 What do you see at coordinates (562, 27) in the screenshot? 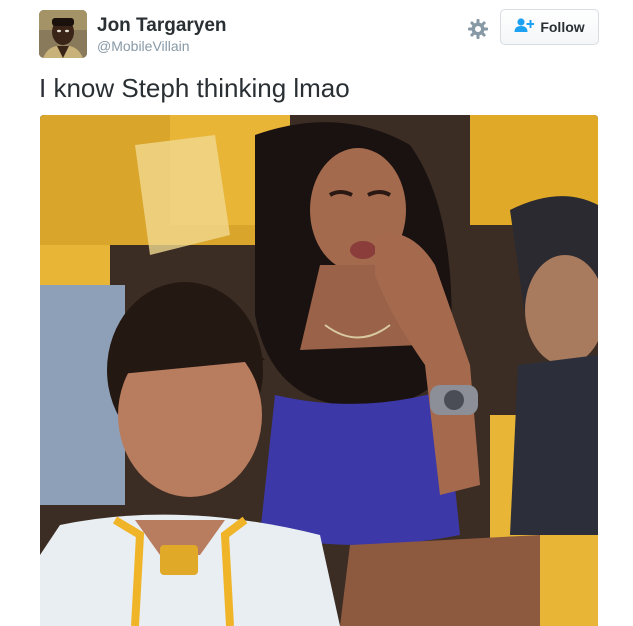
I see `follow-label: Follow` at bounding box center [562, 27].